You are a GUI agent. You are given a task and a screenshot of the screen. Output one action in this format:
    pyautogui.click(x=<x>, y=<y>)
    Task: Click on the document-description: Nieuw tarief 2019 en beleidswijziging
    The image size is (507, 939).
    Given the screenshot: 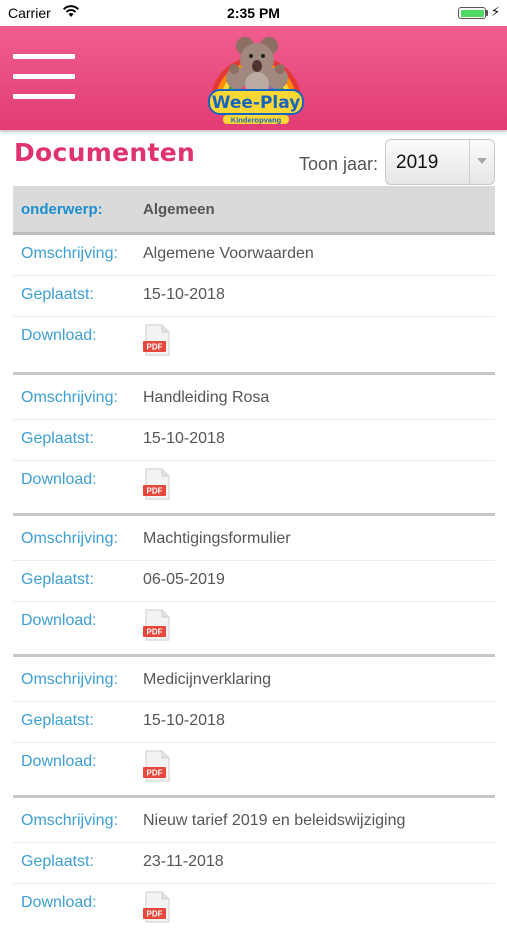 What is the action you would take?
    pyautogui.click(x=274, y=820)
    